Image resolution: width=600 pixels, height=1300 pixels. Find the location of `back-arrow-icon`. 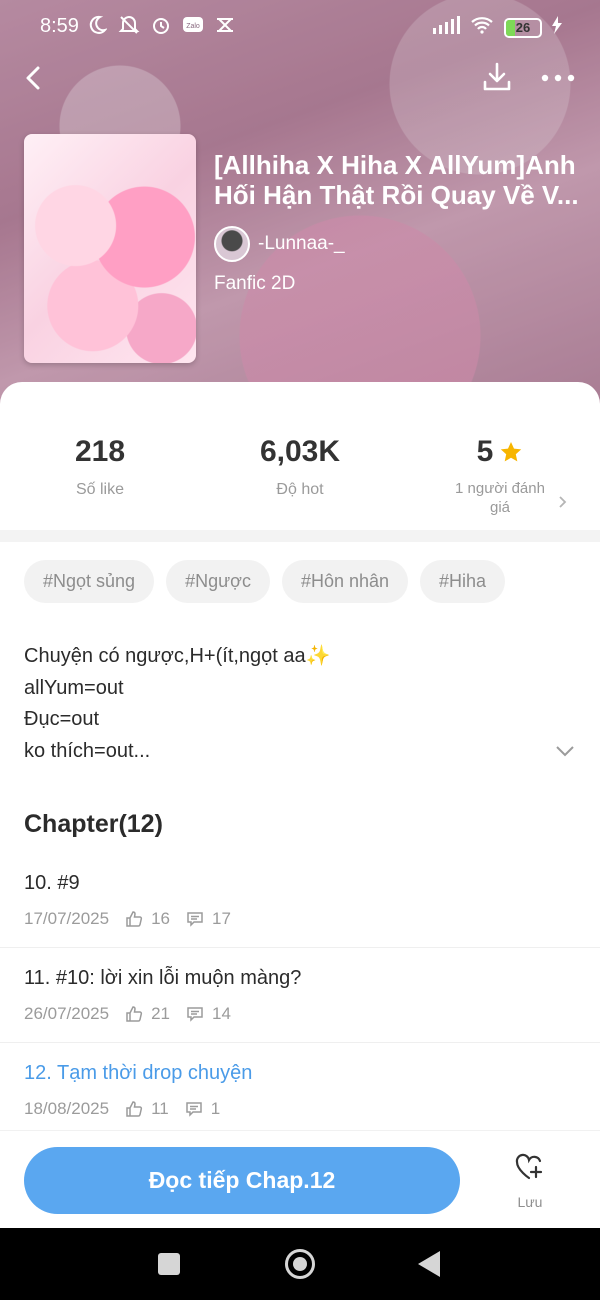

back-arrow-icon is located at coordinates (33, 78).